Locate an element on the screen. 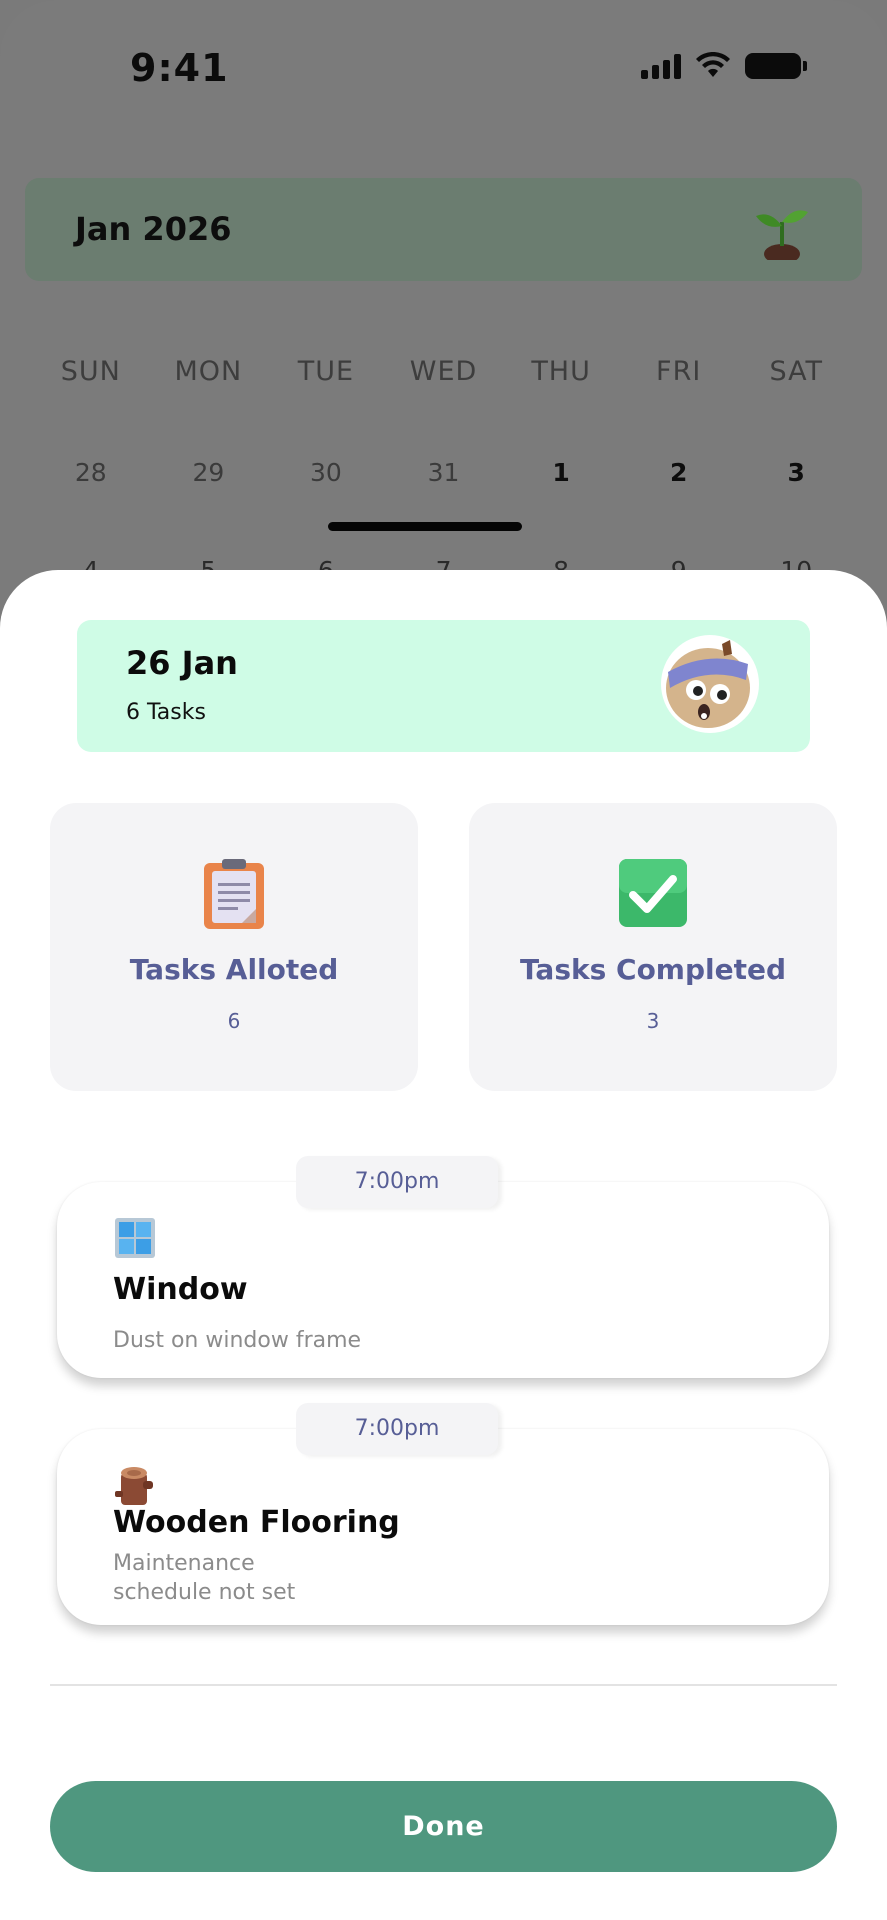 This screenshot has width=887, height=1920. status-icons is located at coordinates (724, 65).